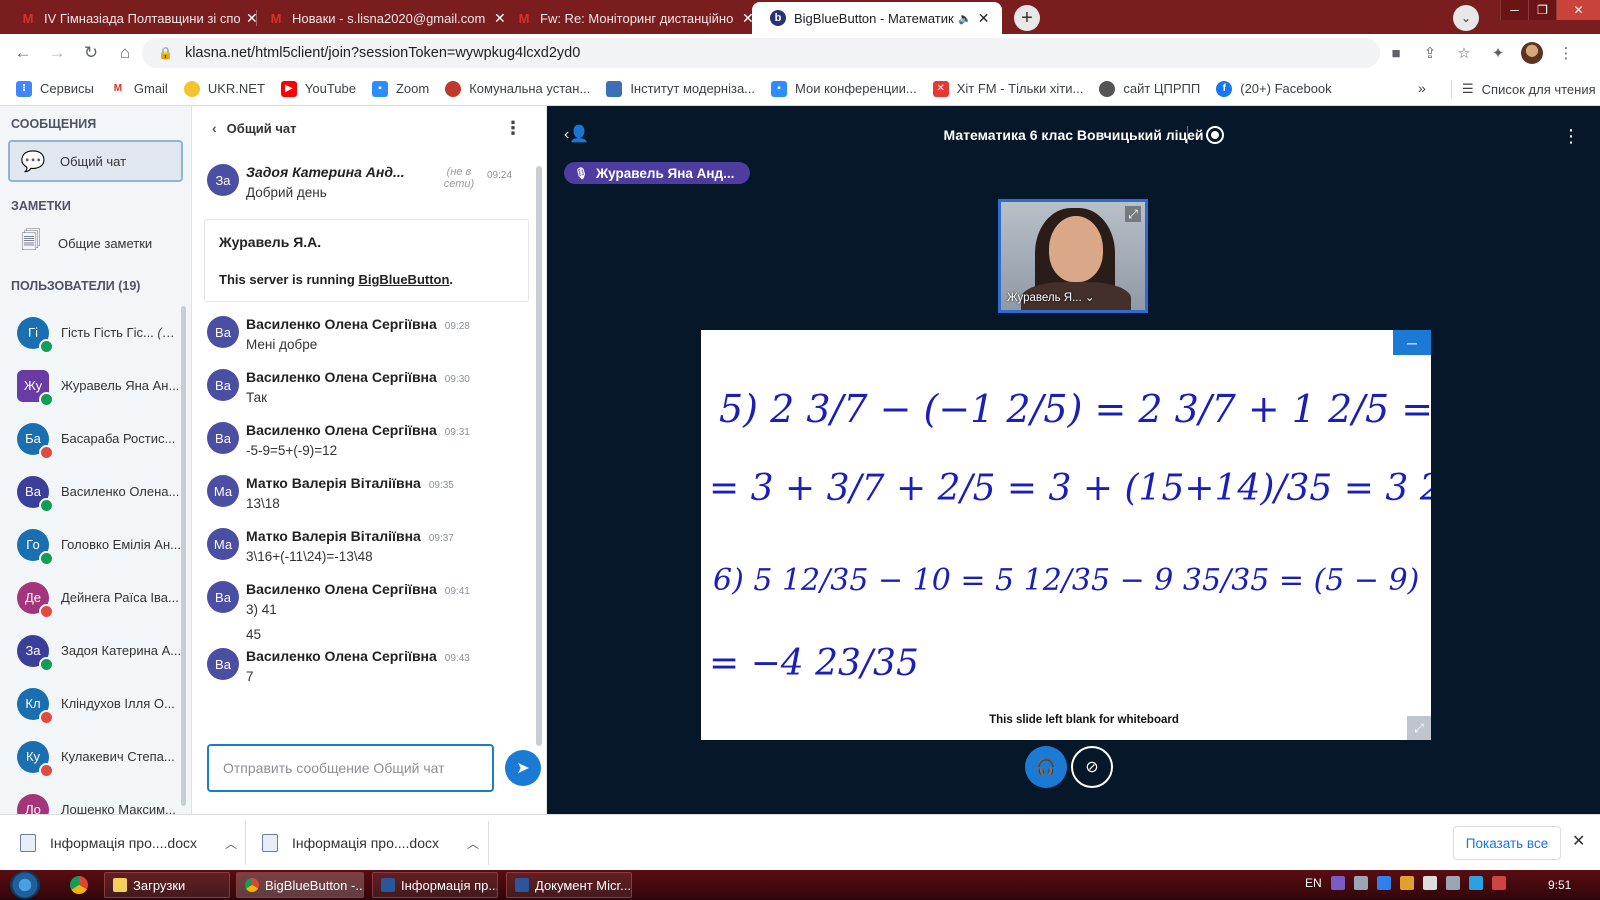 This screenshot has height=900, width=1600. I want to click on message-text: Так, so click(257, 397).